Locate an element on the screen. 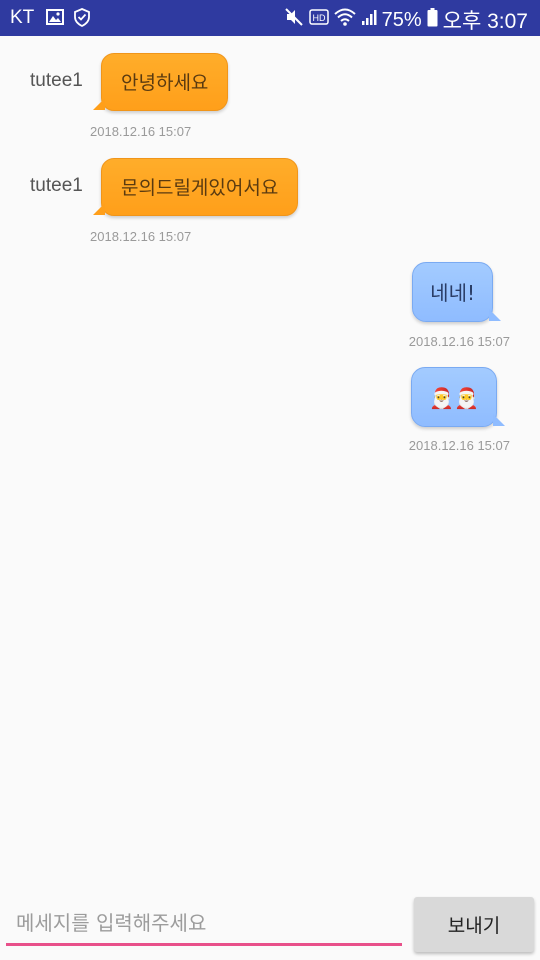 The width and height of the screenshot is (540, 960). status-right-group: HD 75% 오후 3:07 is located at coordinates (406, 20).